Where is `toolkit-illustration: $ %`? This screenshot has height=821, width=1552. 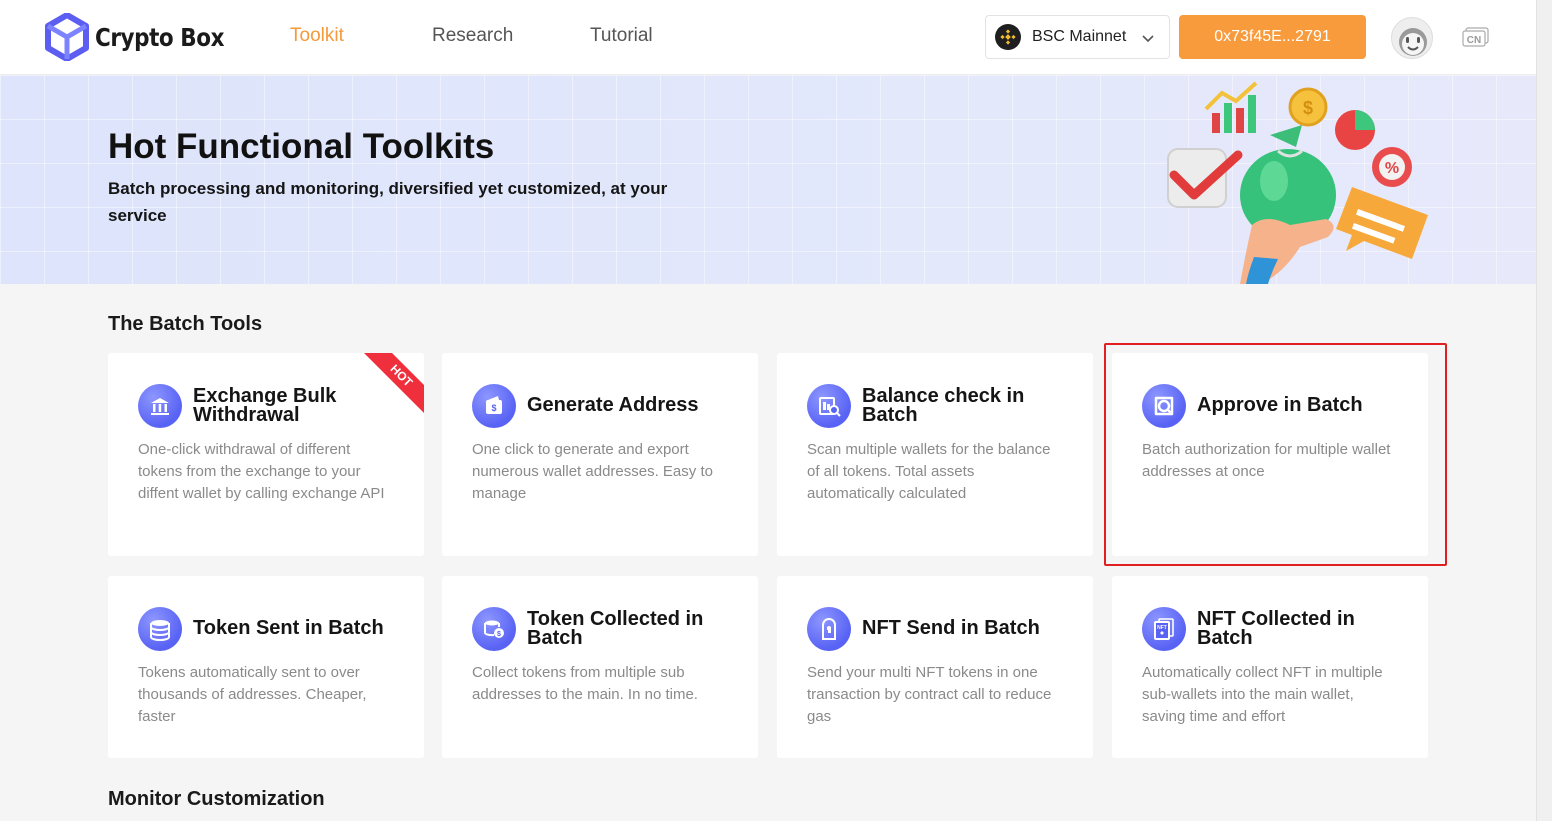
toolkit-illustration: $ % is located at coordinates (1297, 182).